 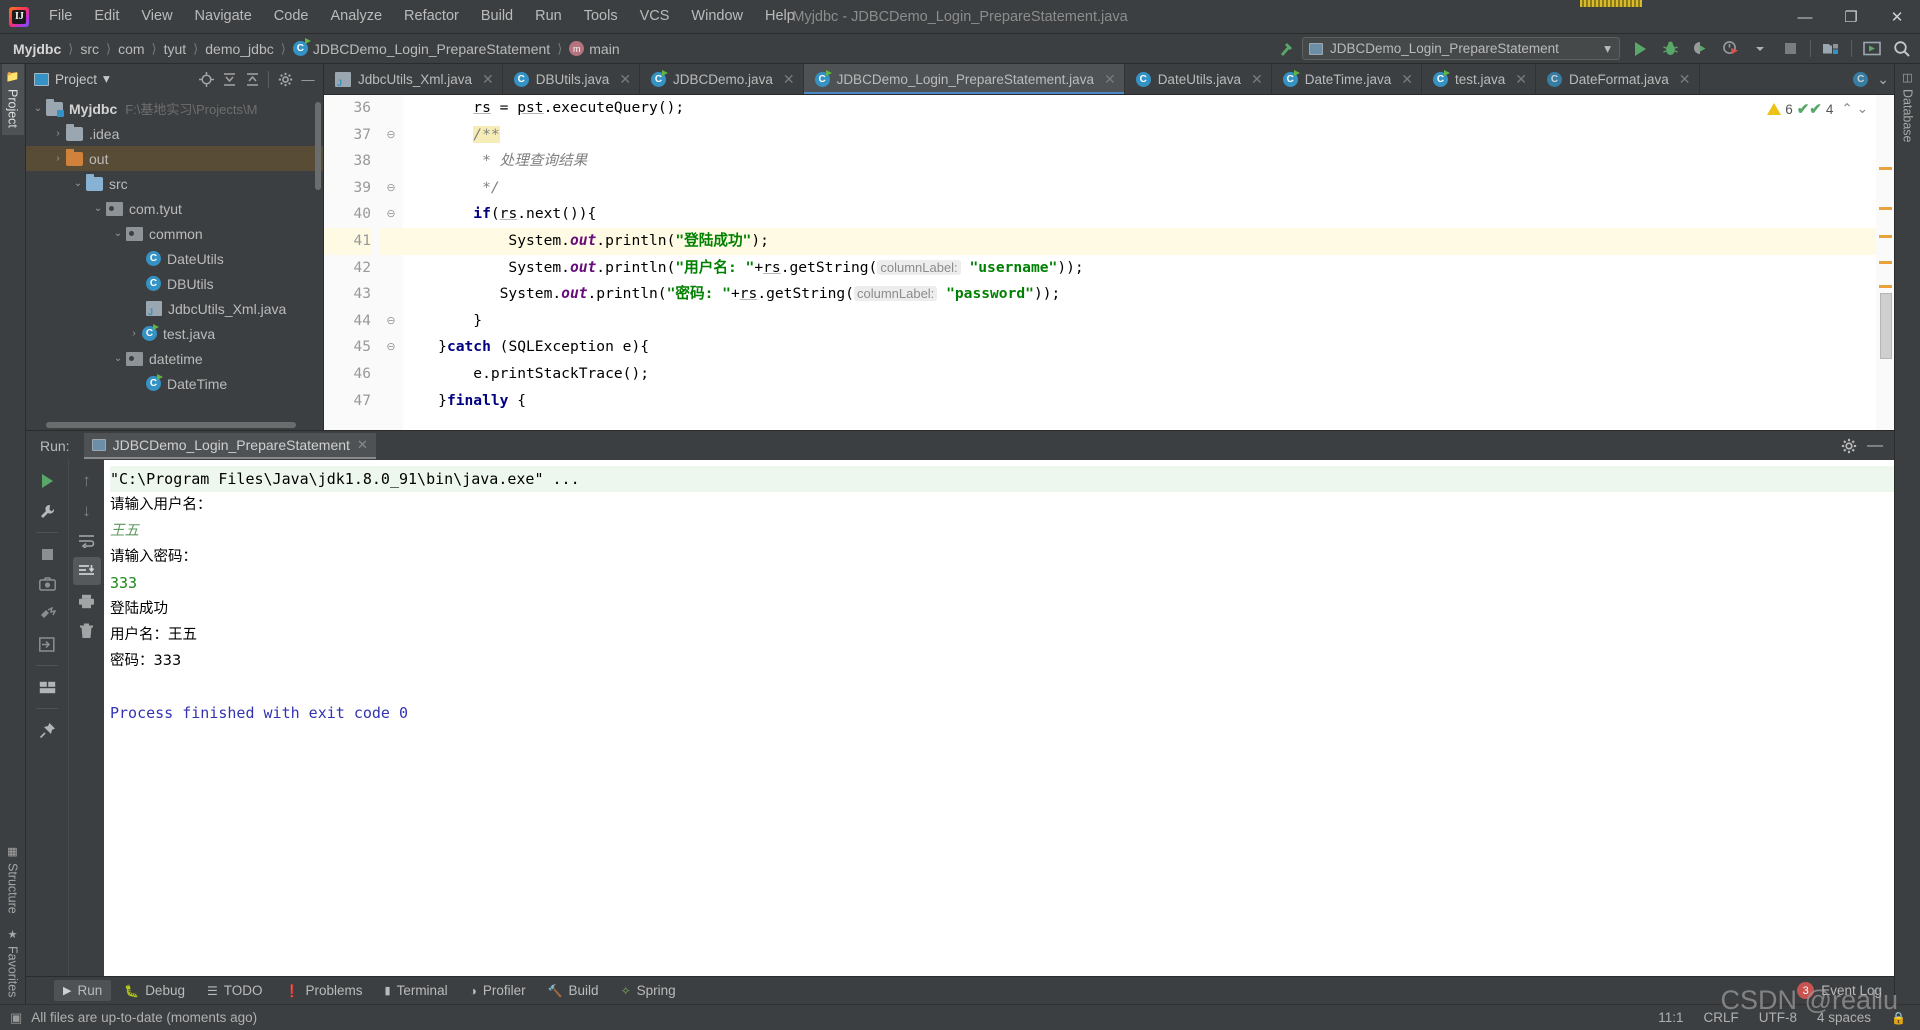 What do you see at coordinates (572, 79) in the screenshot?
I see `tab-dbutils: C DBUtils.java ✕` at bounding box center [572, 79].